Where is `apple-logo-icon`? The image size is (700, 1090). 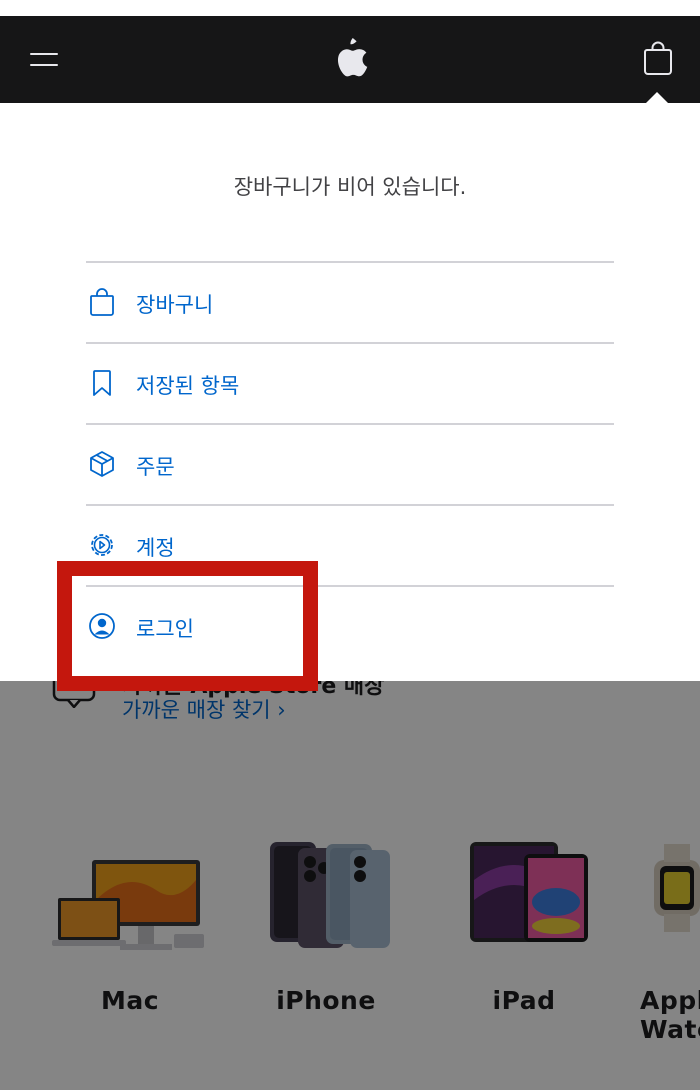
apple-logo-icon is located at coordinates (350, 58).